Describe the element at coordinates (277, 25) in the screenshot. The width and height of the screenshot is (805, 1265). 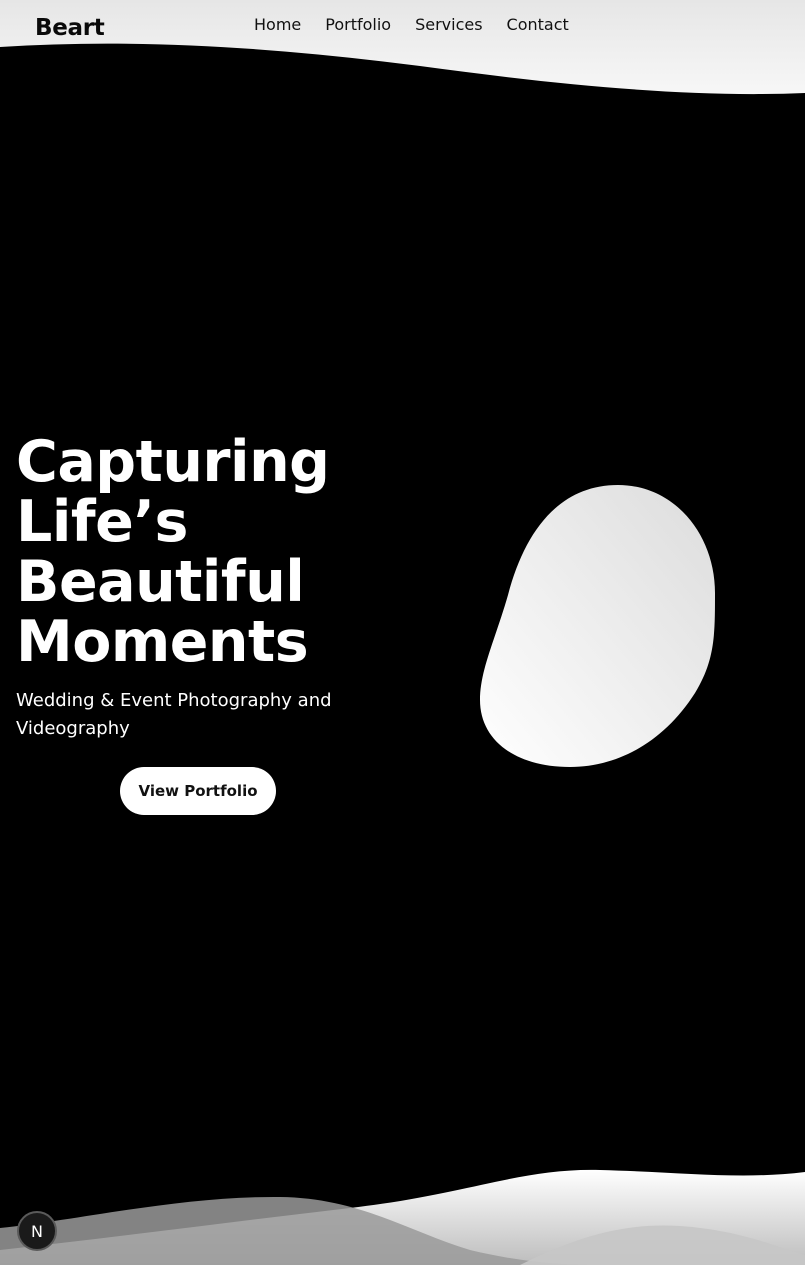
I see `nav-home-link: Home` at that location.